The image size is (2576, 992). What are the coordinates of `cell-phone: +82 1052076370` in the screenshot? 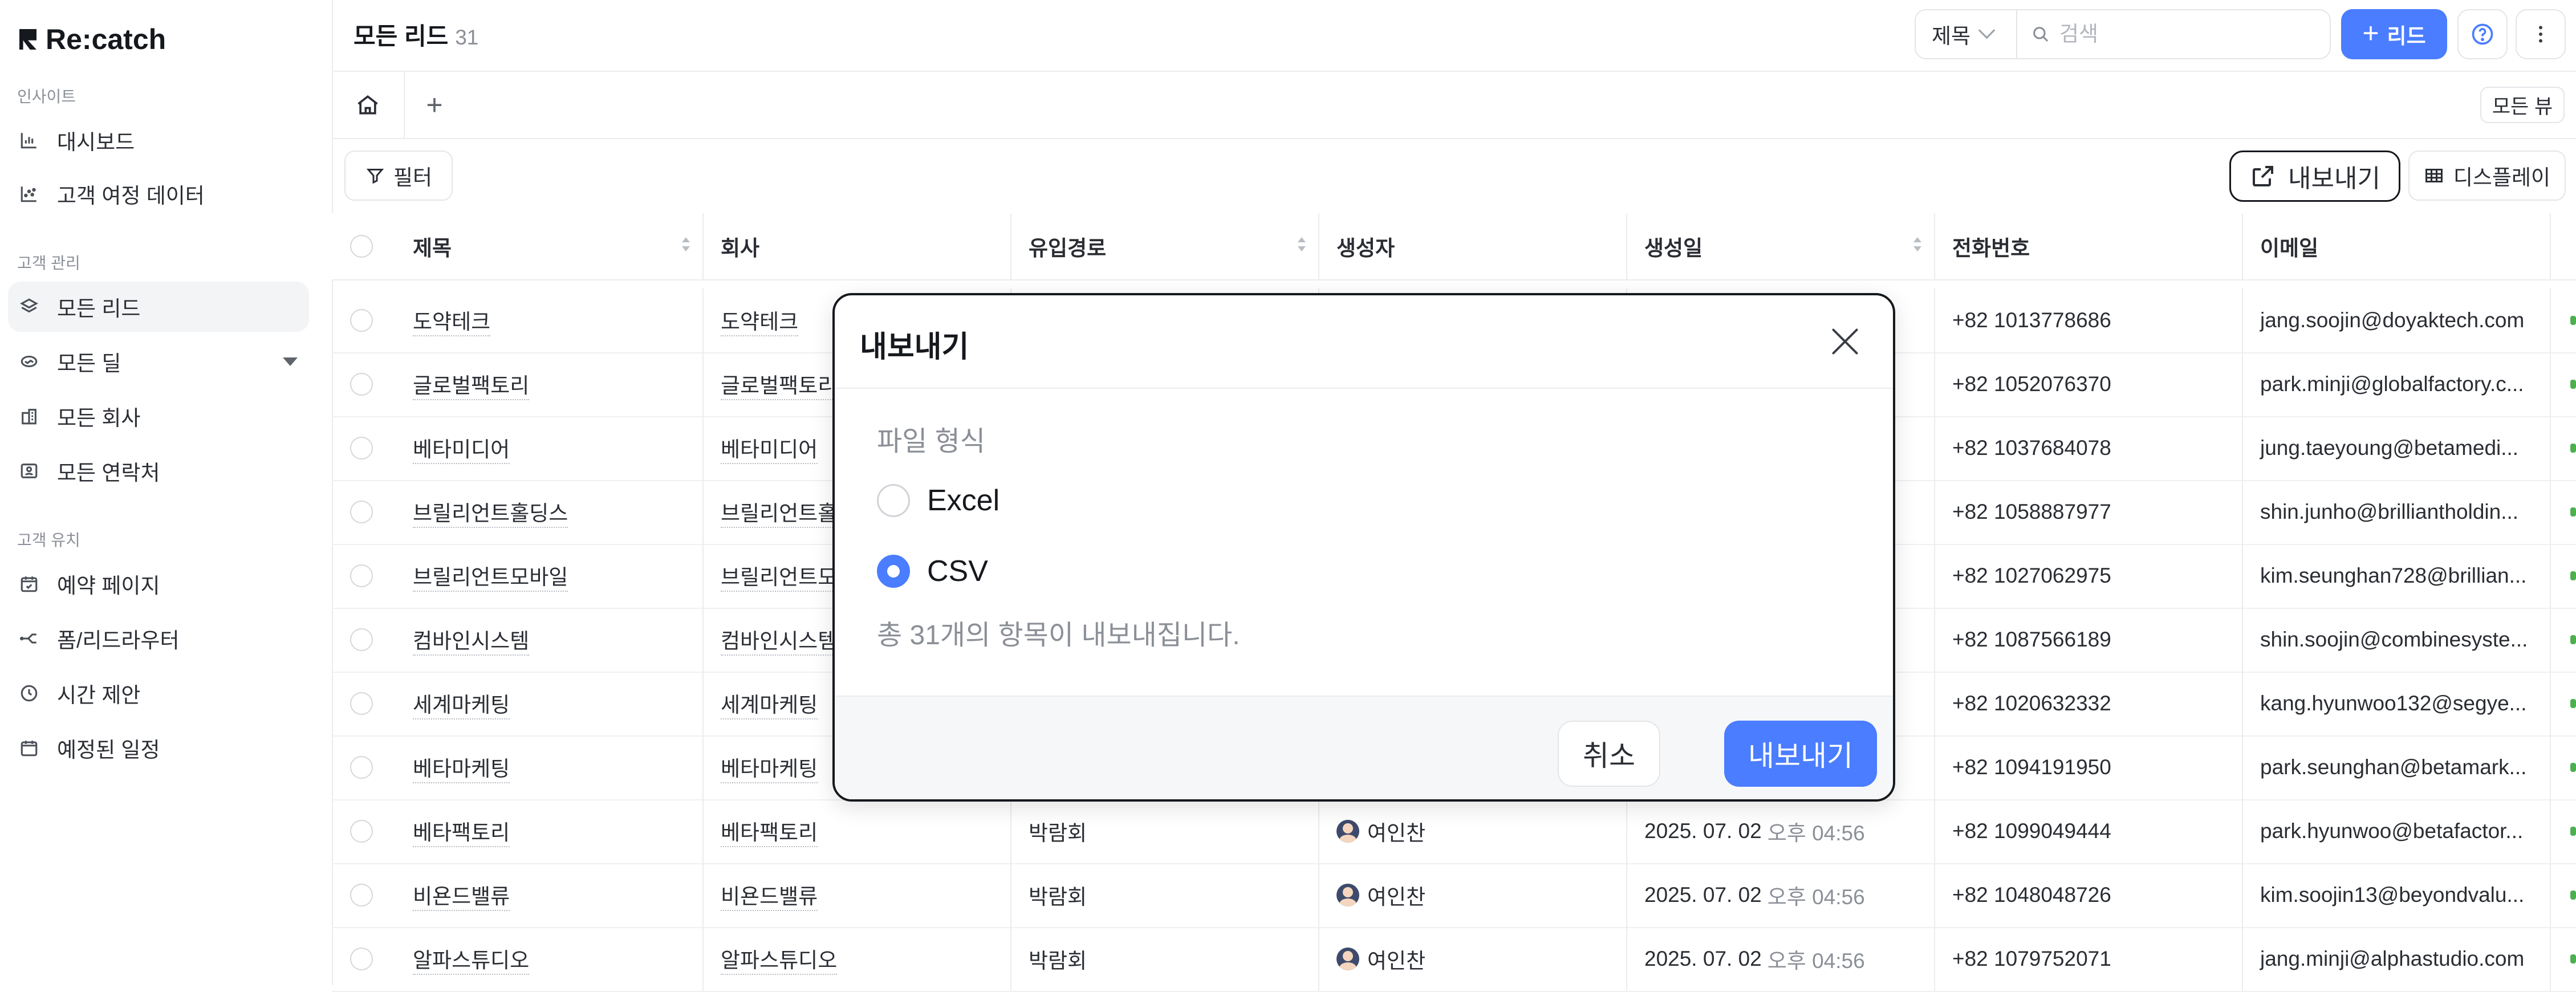 It's located at (2089, 384).